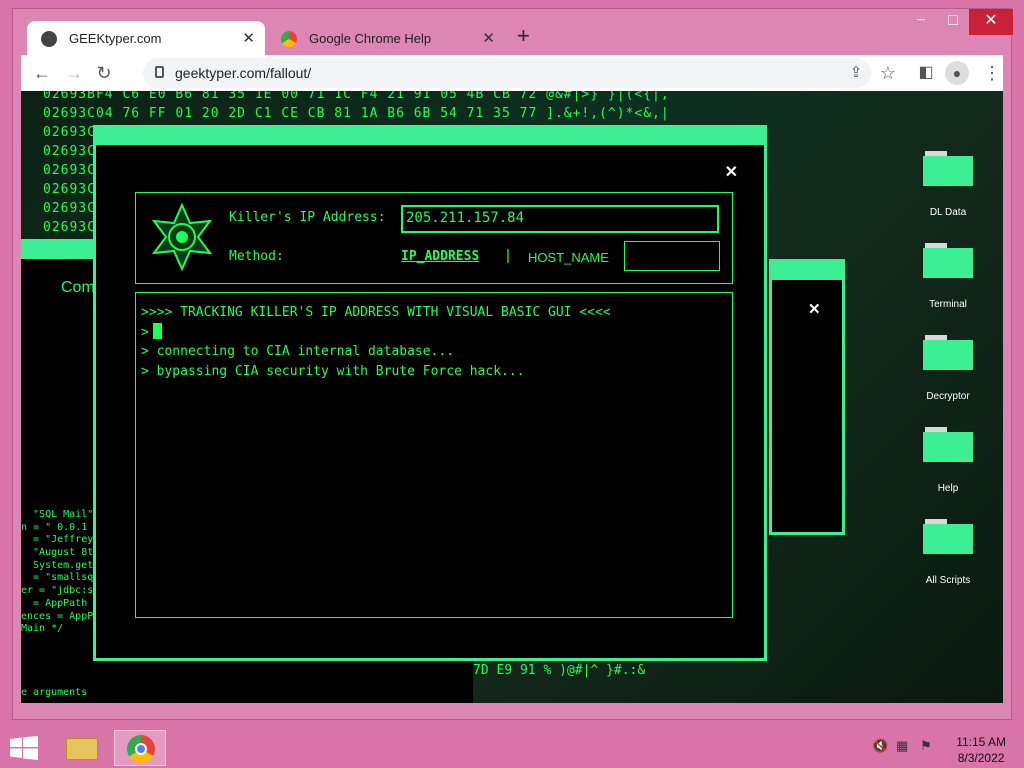 The height and width of the screenshot is (768, 1024). Describe the element at coordinates (948, 396) in the screenshot. I see `desktop-icon-label: Decryptor` at that location.